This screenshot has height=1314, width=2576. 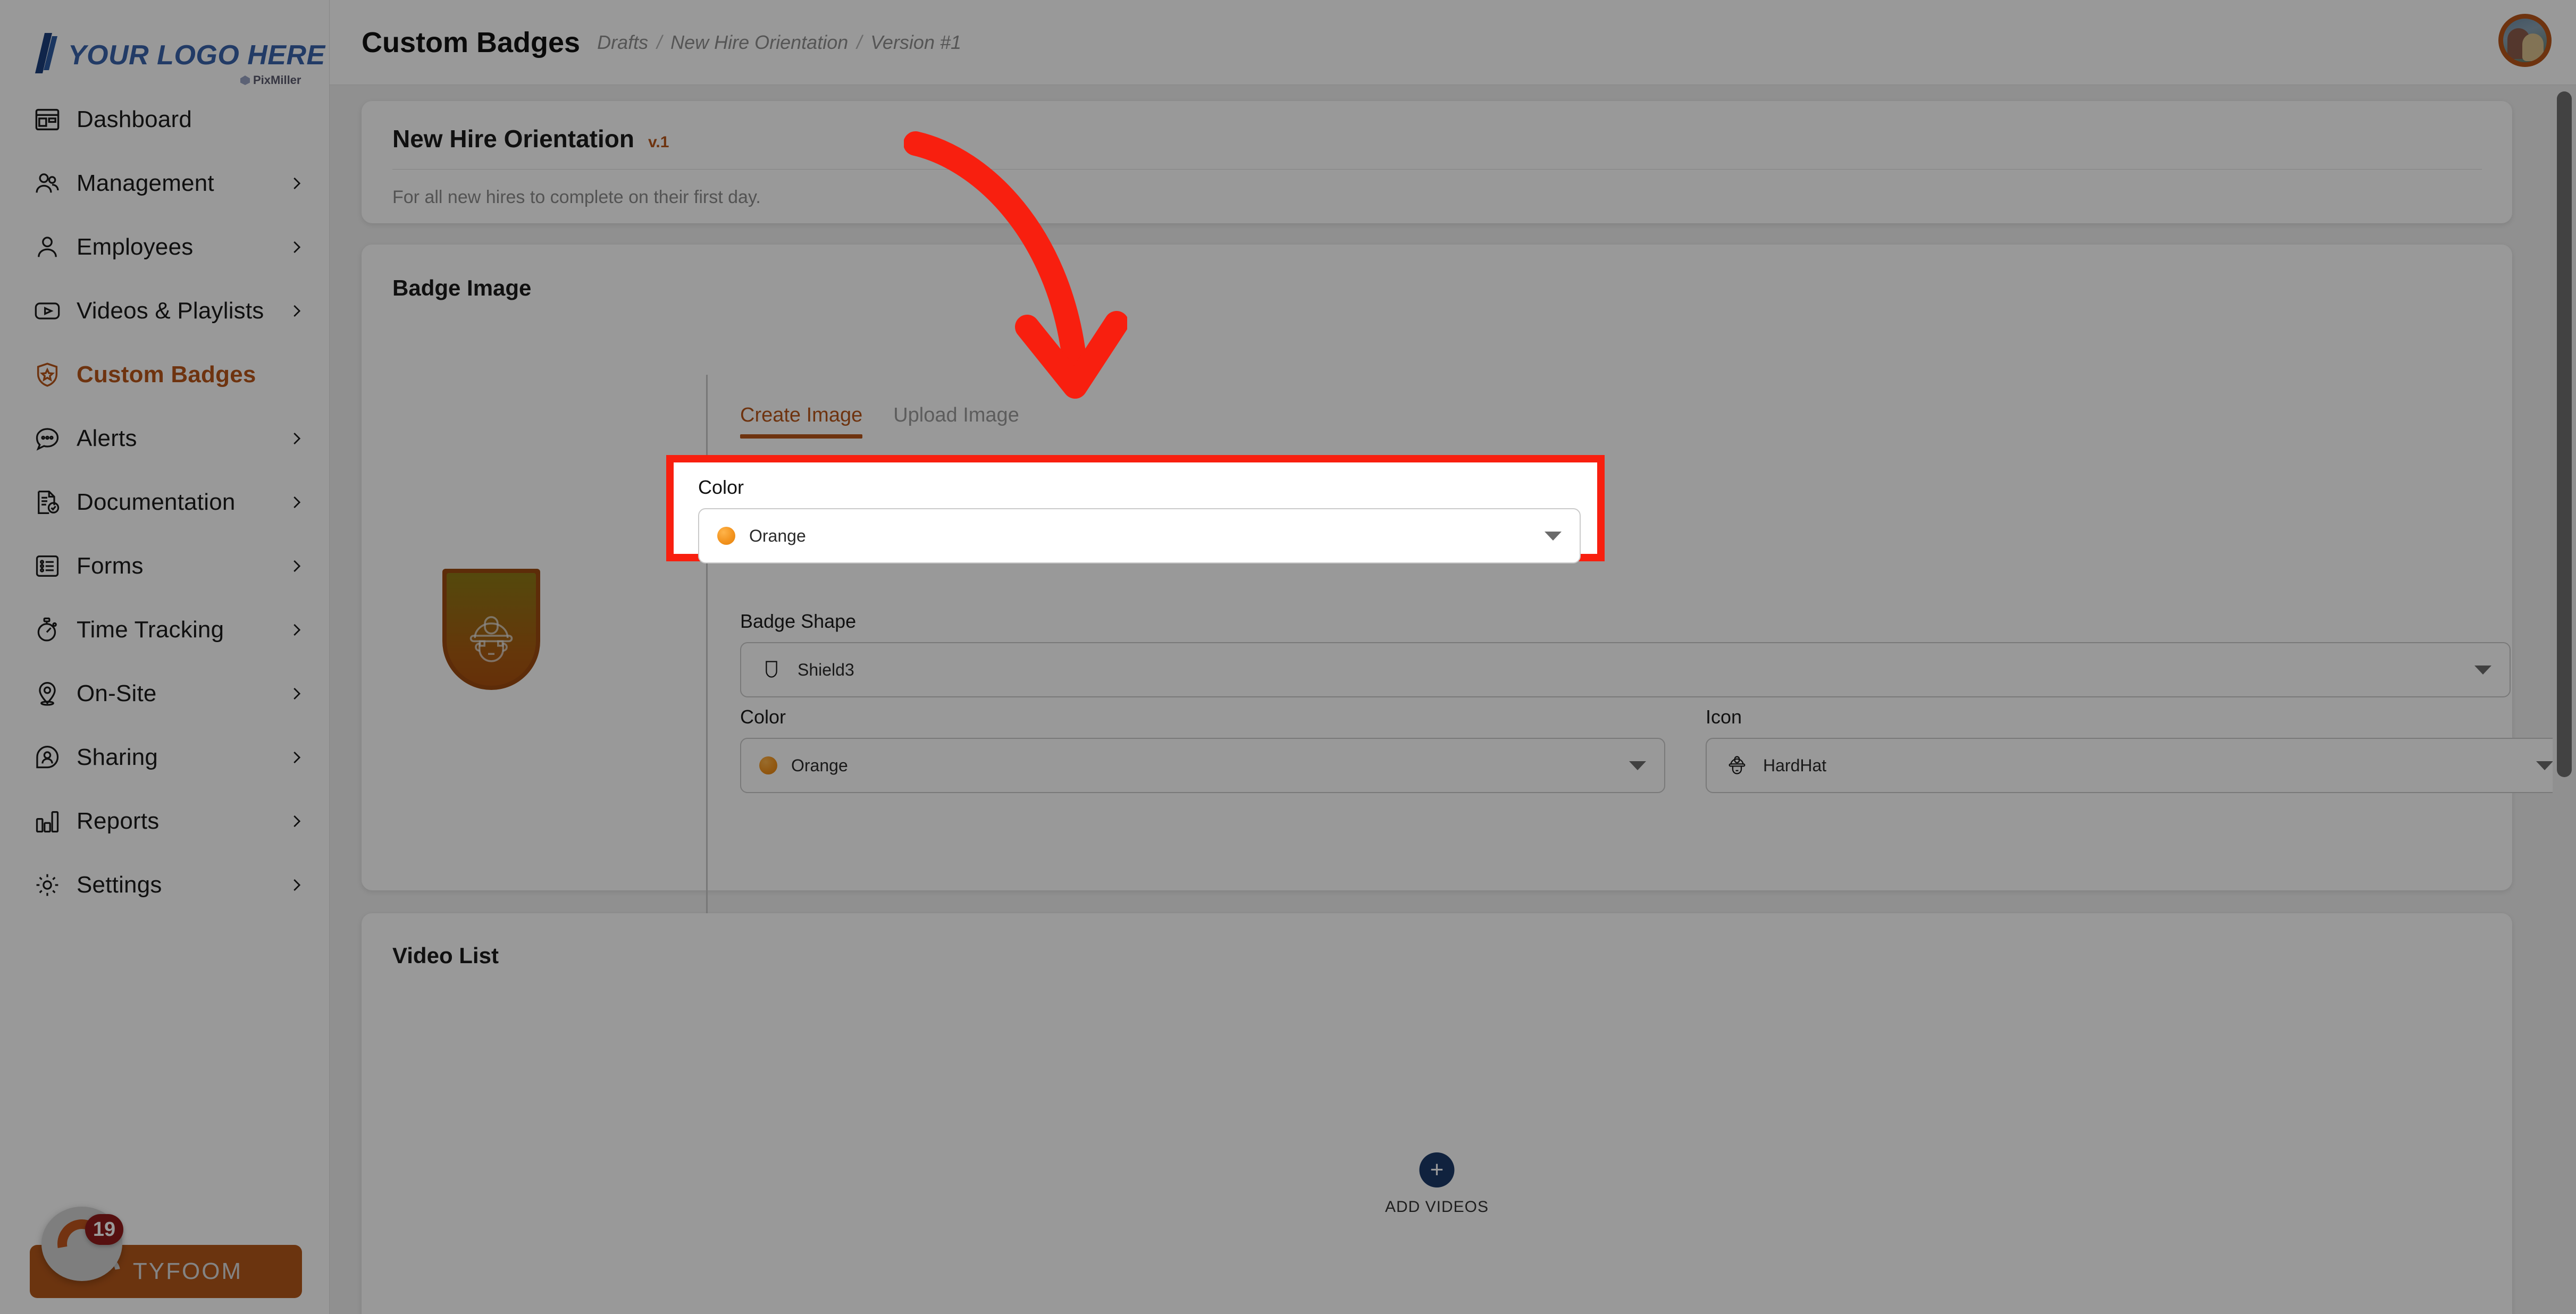 What do you see at coordinates (1437, 1207) in the screenshot?
I see `add-videos-label: ADD VIDEOS` at bounding box center [1437, 1207].